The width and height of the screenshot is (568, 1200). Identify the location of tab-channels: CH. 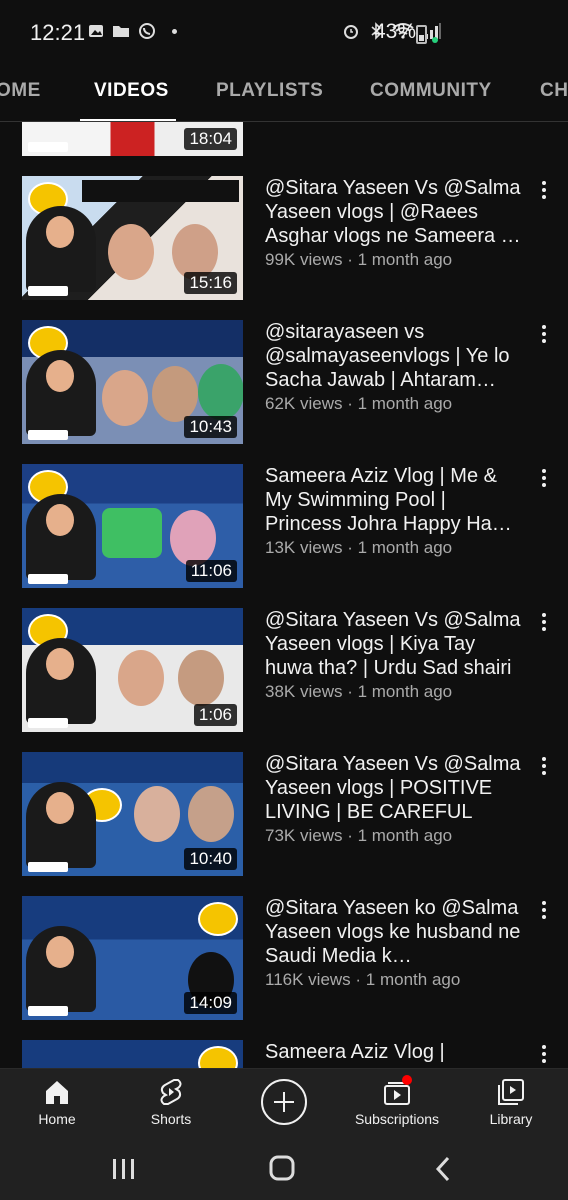
(554, 91).